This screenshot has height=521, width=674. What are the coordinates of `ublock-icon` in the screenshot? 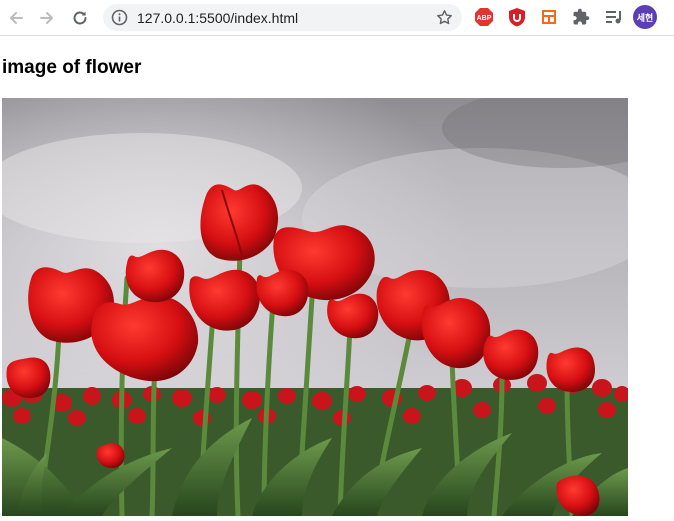 It's located at (517, 17).